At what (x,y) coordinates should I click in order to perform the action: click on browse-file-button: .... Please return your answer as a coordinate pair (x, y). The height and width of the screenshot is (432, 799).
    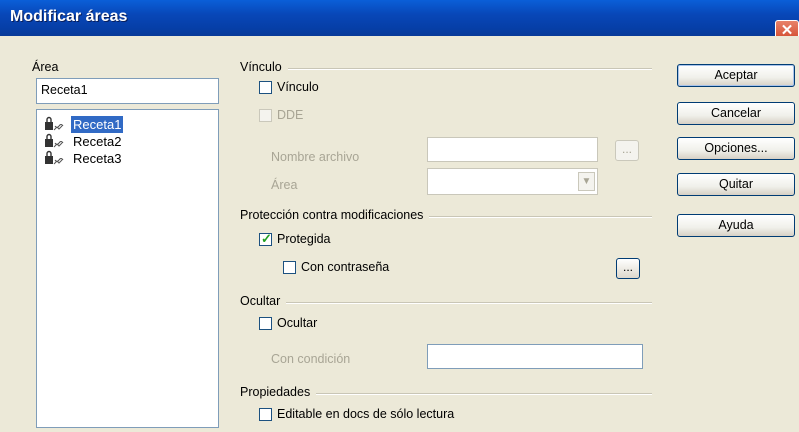
    Looking at the image, I should click on (627, 150).